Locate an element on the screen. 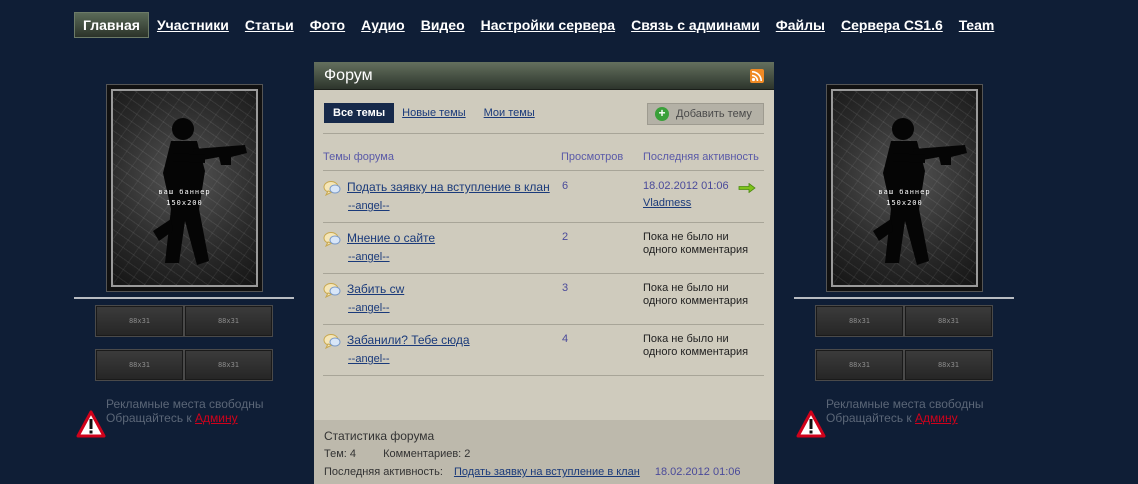 This screenshot has height=484, width=1138. topic-views: 4 is located at coordinates (565, 339).